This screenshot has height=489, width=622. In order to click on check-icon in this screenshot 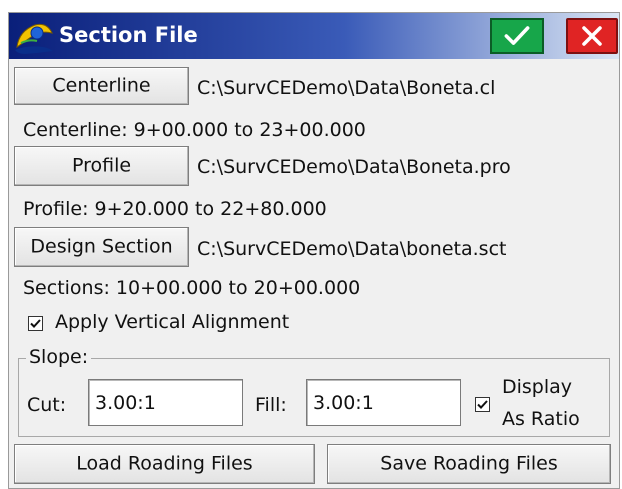, I will do `click(517, 36)`.